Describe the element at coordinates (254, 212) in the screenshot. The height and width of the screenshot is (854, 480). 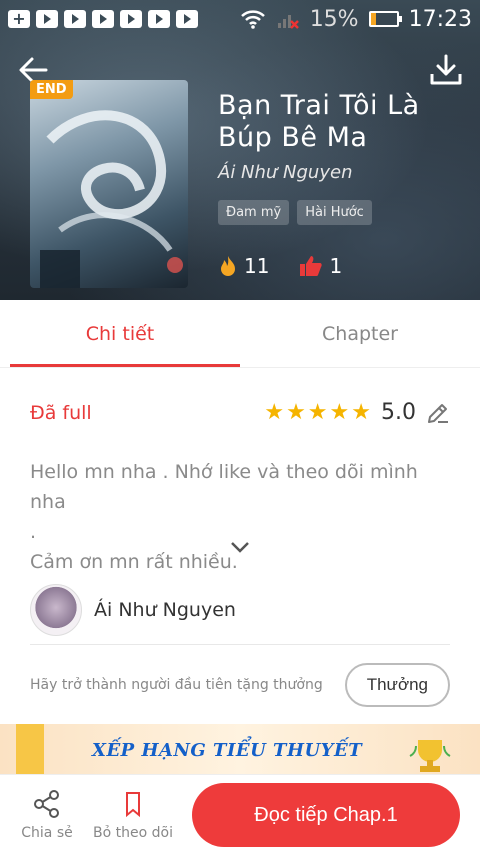
I see `genre-tag: Đam mỹ` at that location.